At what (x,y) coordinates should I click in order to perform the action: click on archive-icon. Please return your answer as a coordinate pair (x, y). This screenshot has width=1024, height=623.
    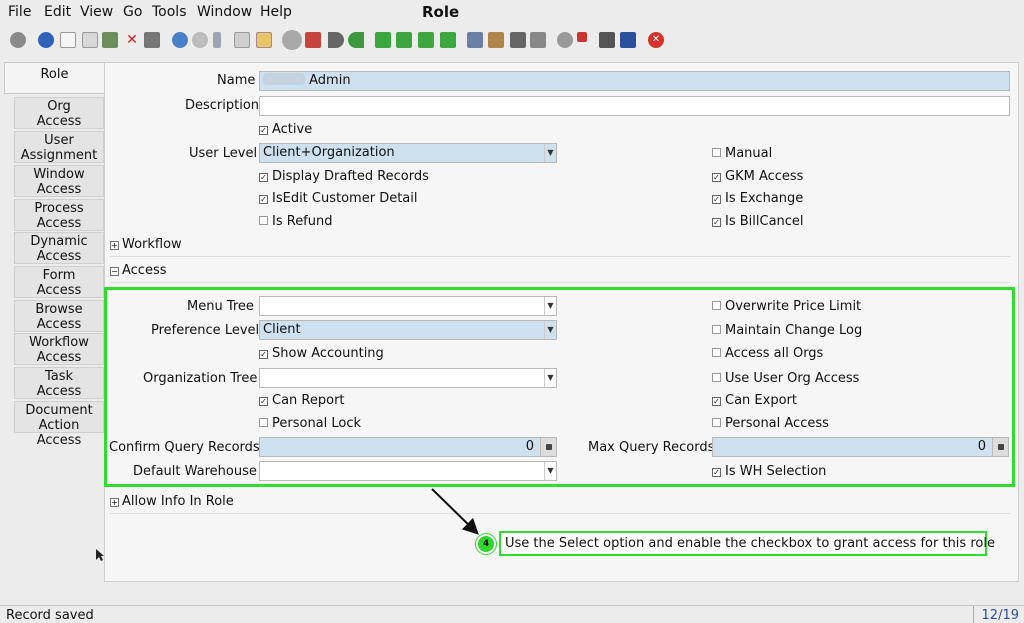
    Looking at the image, I should click on (496, 40).